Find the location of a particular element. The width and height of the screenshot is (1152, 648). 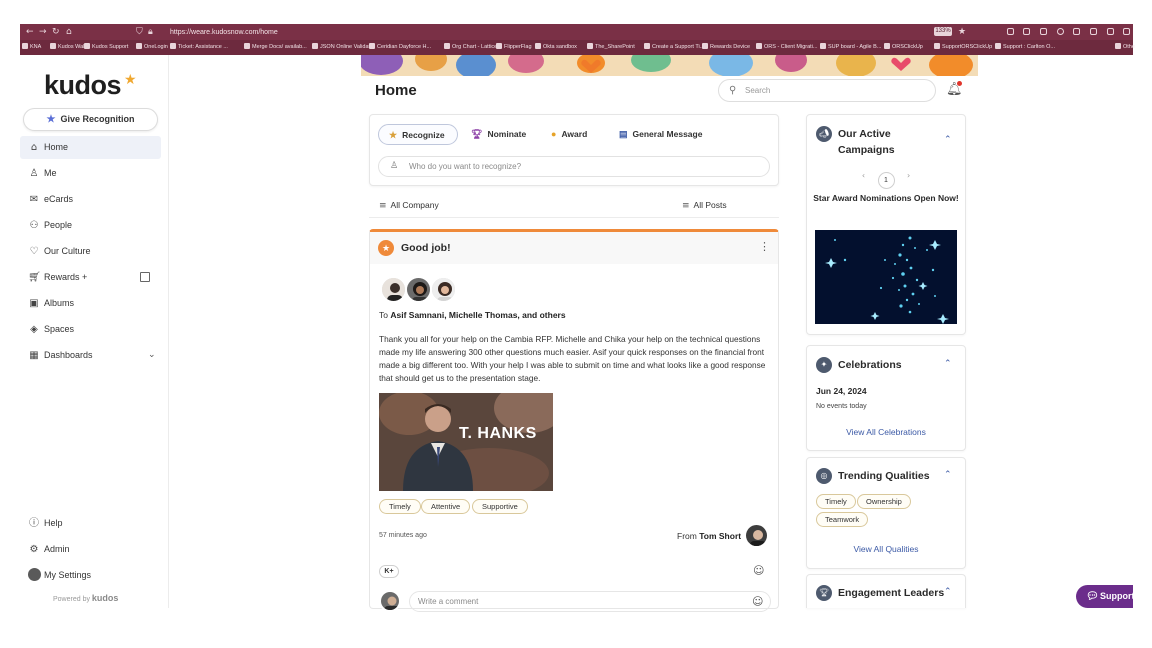

sidebar-item-ecards: ✉ eCards is located at coordinates (90, 199).